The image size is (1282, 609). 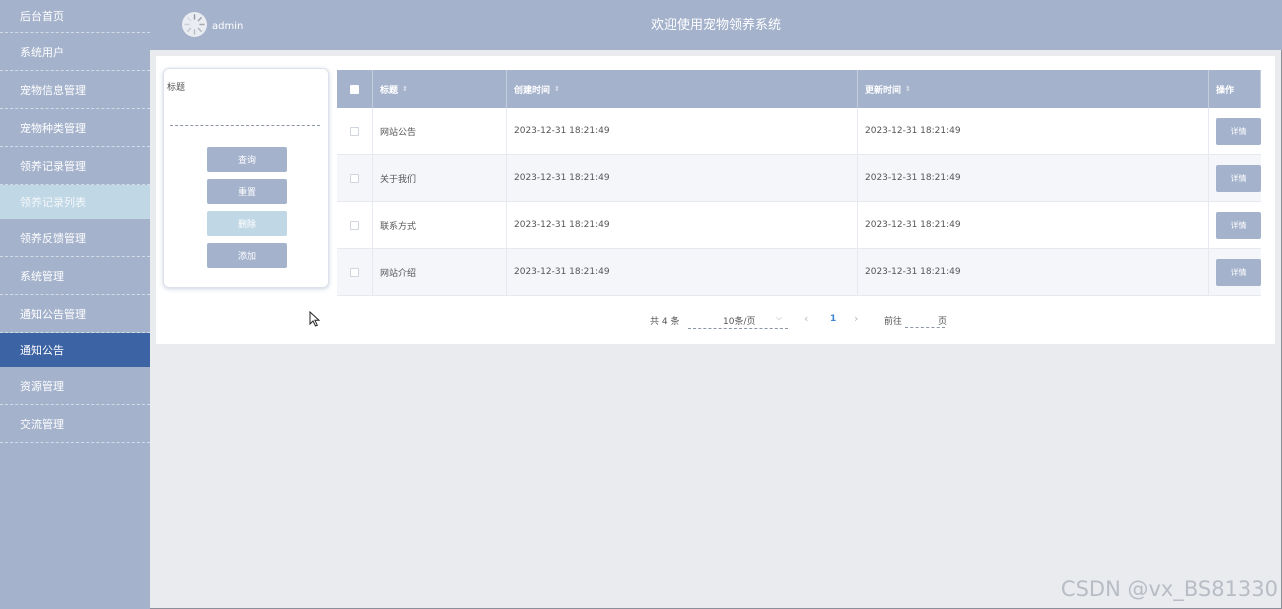 What do you see at coordinates (53, 166) in the screenshot?
I see `sidebar-item-label: 领养记录管理` at bounding box center [53, 166].